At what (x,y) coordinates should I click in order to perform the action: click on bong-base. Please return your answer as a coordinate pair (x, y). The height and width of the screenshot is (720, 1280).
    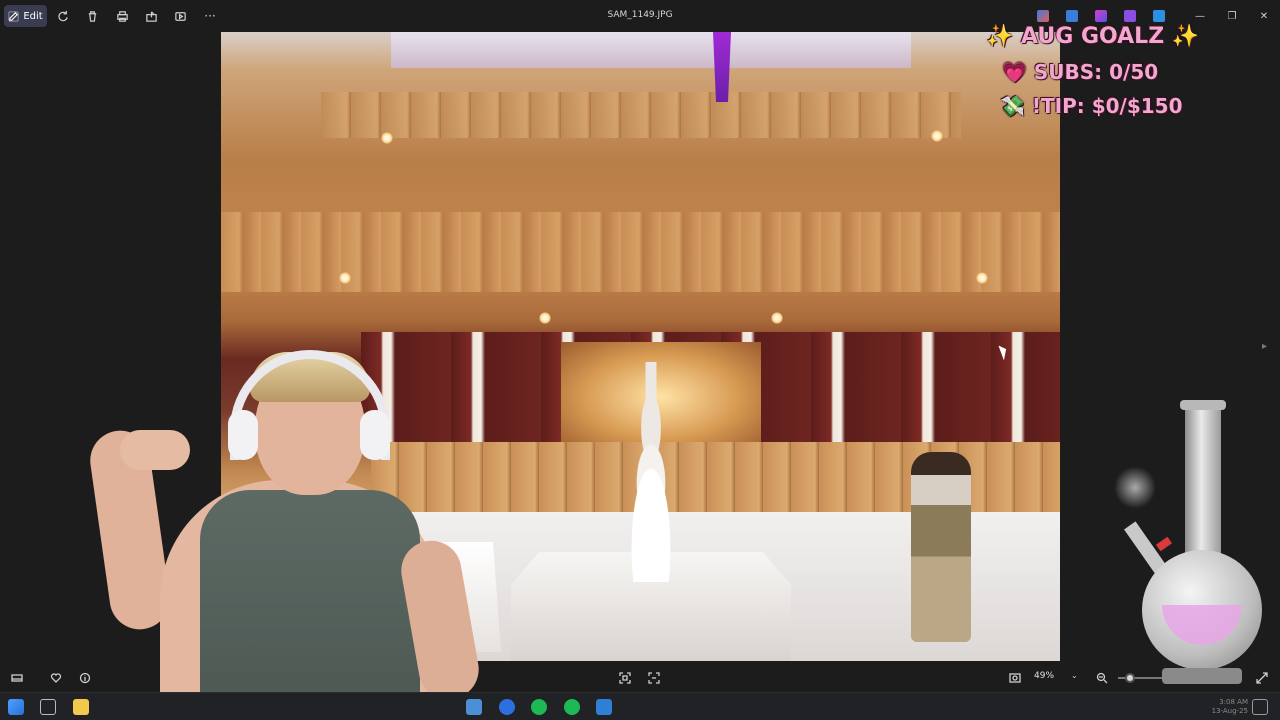
    Looking at the image, I should click on (1202, 676).